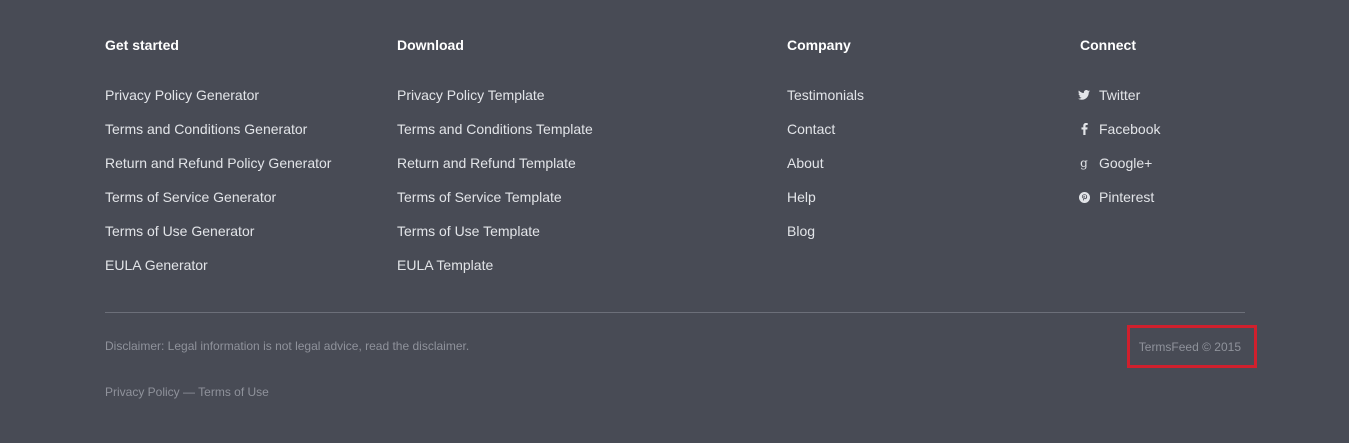  Describe the element at coordinates (479, 197) in the screenshot. I see `link-terms-of-service-template: Terms of Service Template` at that location.